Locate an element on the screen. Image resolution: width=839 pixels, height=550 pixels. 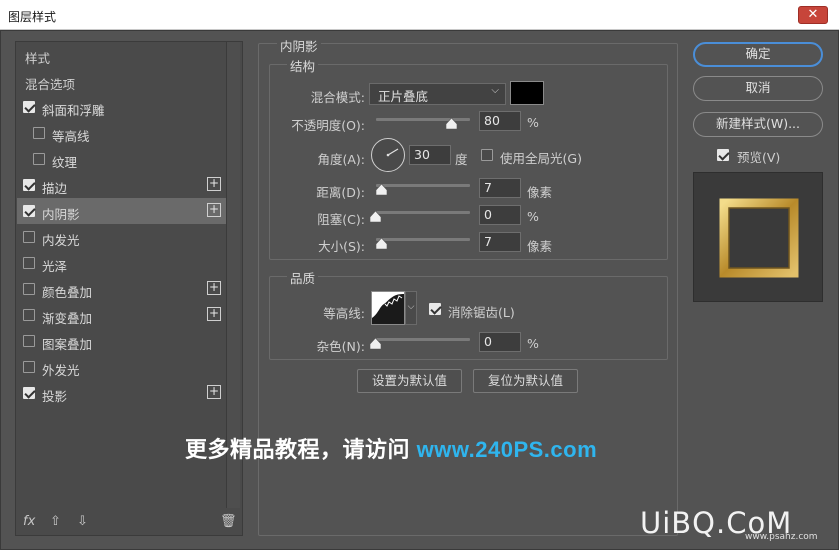
quality-title: 品质 is located at coordinates (303, 277).